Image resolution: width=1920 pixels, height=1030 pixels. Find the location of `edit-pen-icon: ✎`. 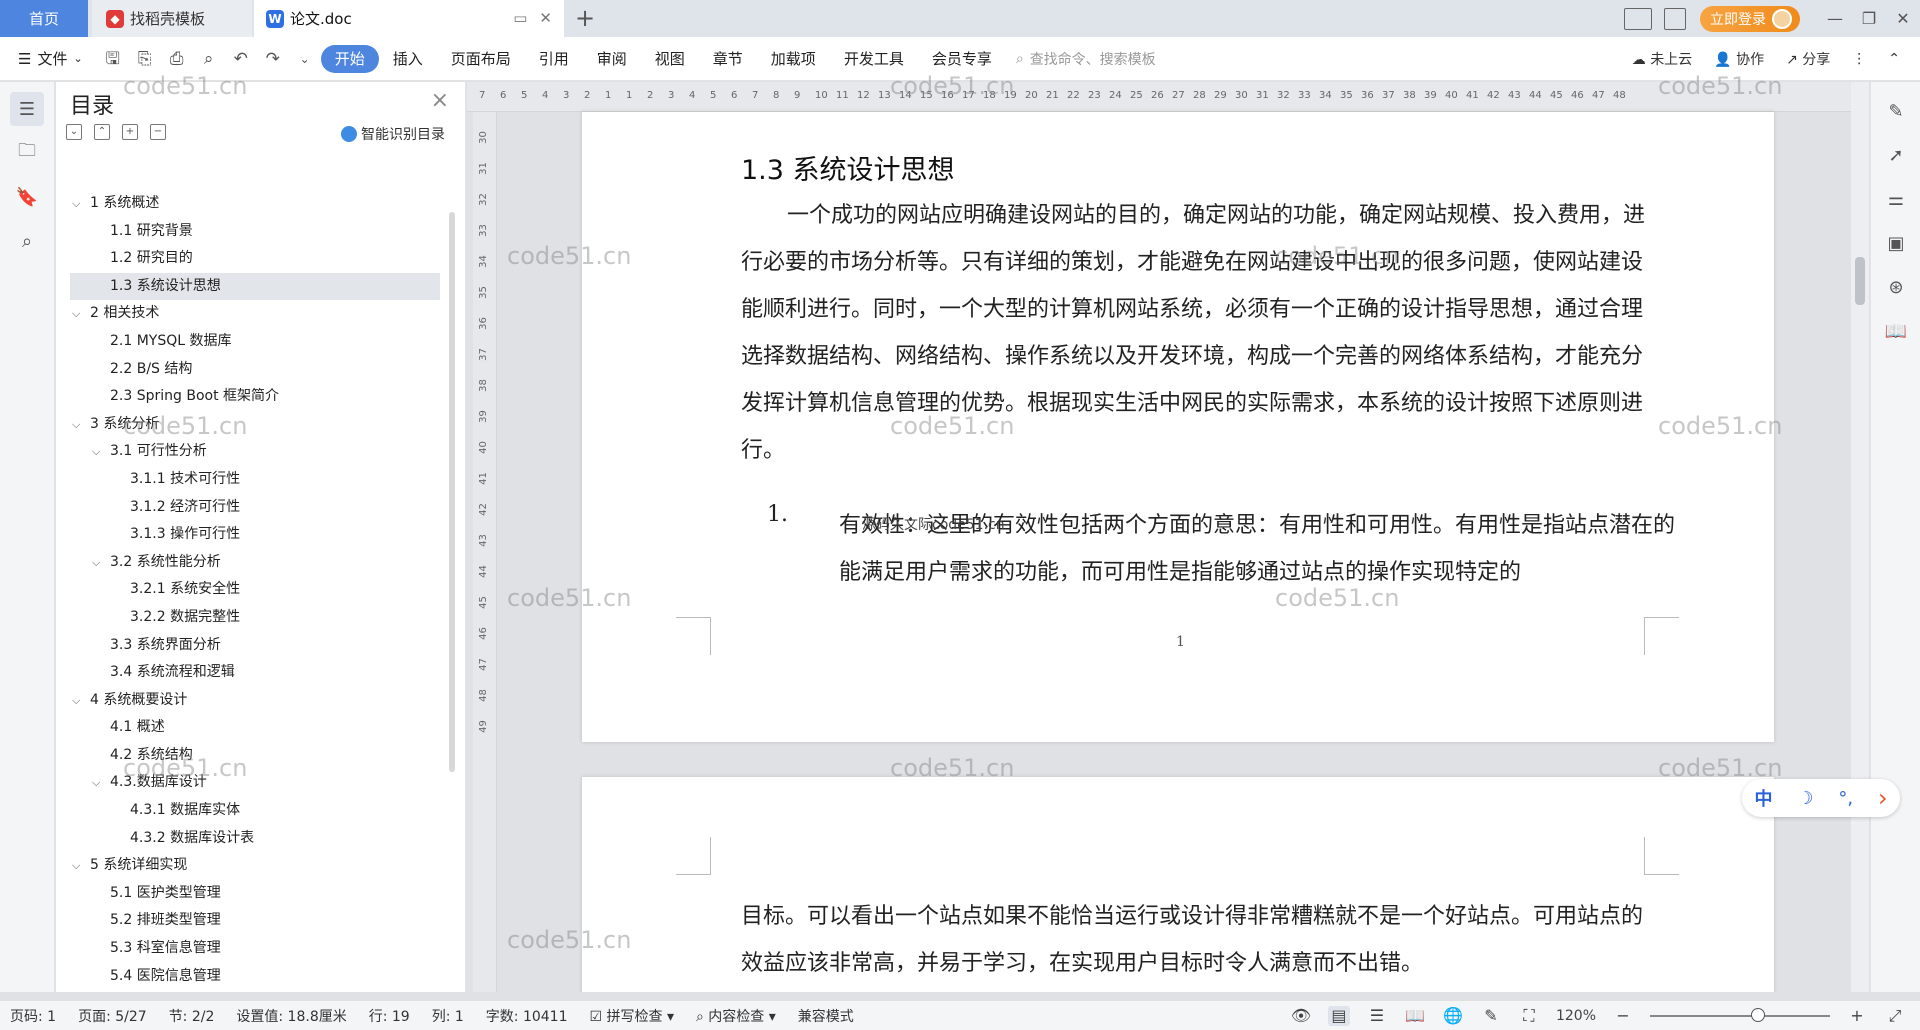

edit-pen-icon: ✎ is located at coordinates (1896, 112).